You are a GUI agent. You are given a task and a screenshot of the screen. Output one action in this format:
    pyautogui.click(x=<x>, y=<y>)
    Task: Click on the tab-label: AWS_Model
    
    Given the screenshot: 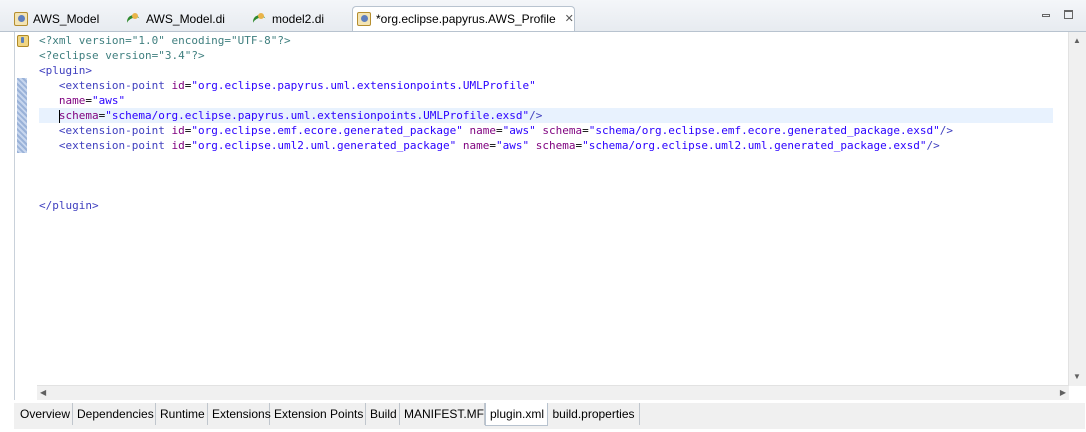 What is the action you would take?
    pyautogui.click(x=66, y=19)
    